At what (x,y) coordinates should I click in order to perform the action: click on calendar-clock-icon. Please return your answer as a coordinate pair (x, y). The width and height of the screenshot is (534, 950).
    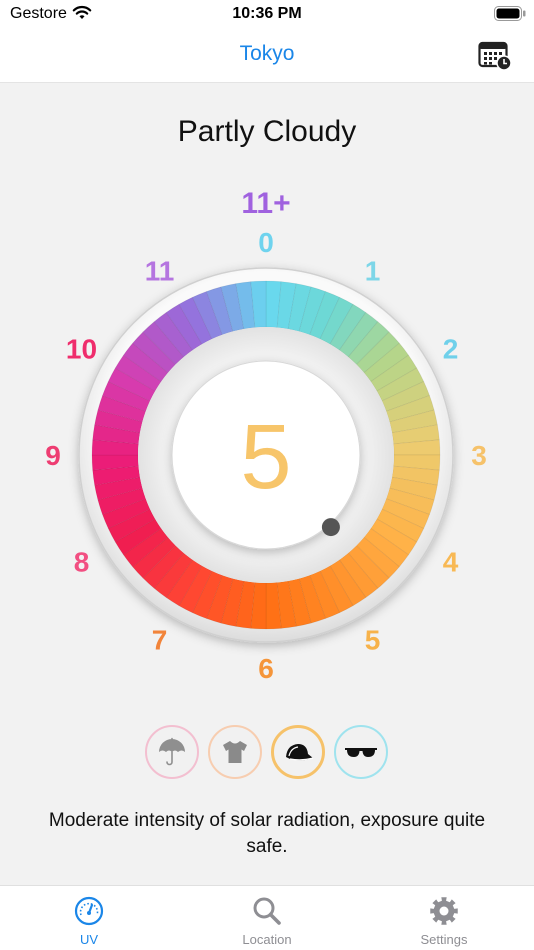
    Looking at the image, I should click on (495, 55).